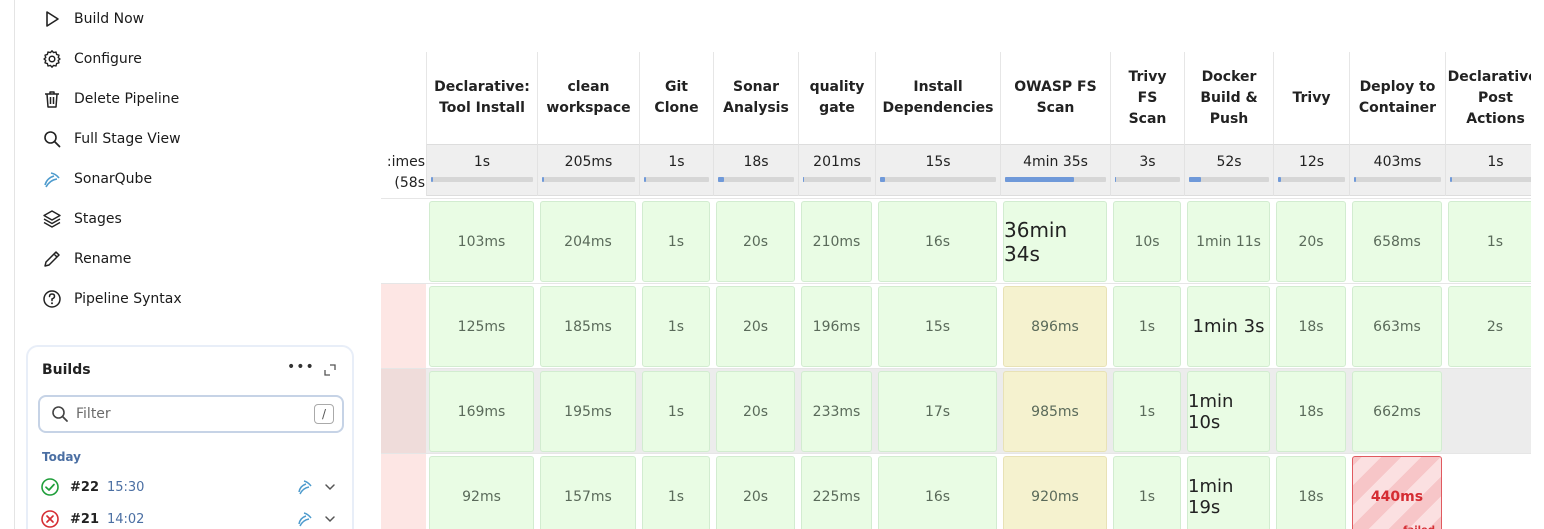 This screenshot has height=529, width=1544. Describe the element at coordinates (1488, 170) in the screenshot. I see `stage-average: 1s` at that location.